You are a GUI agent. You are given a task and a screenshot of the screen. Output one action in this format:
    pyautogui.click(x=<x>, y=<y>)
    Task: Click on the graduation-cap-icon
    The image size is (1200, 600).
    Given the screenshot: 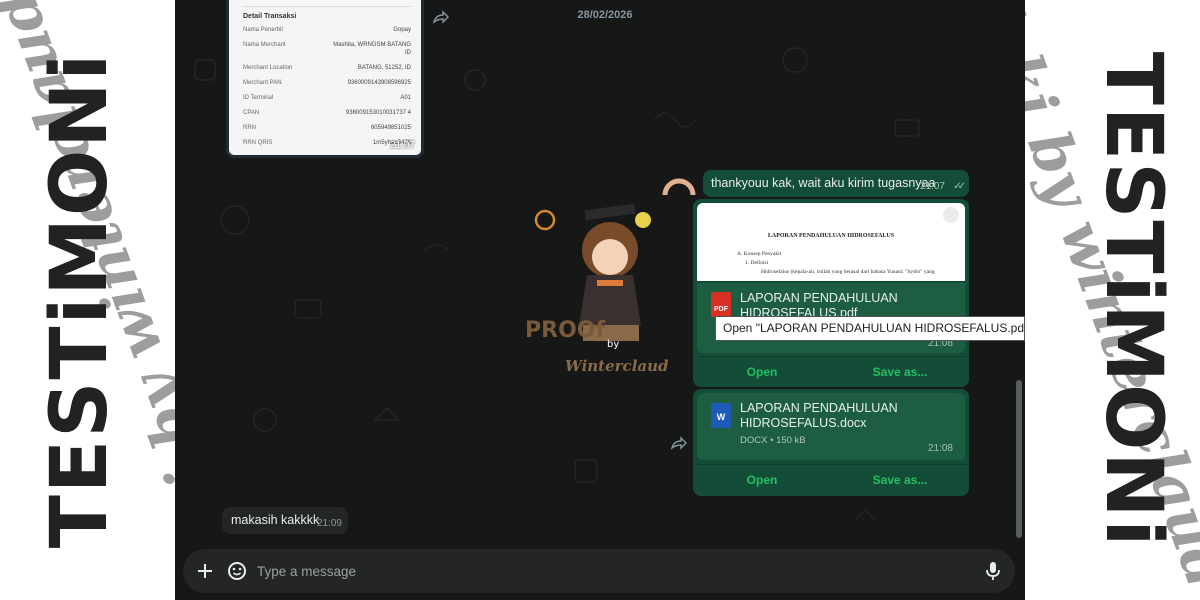 What is the action you would take?
    pyautogui.click(x=610, y=212)
    